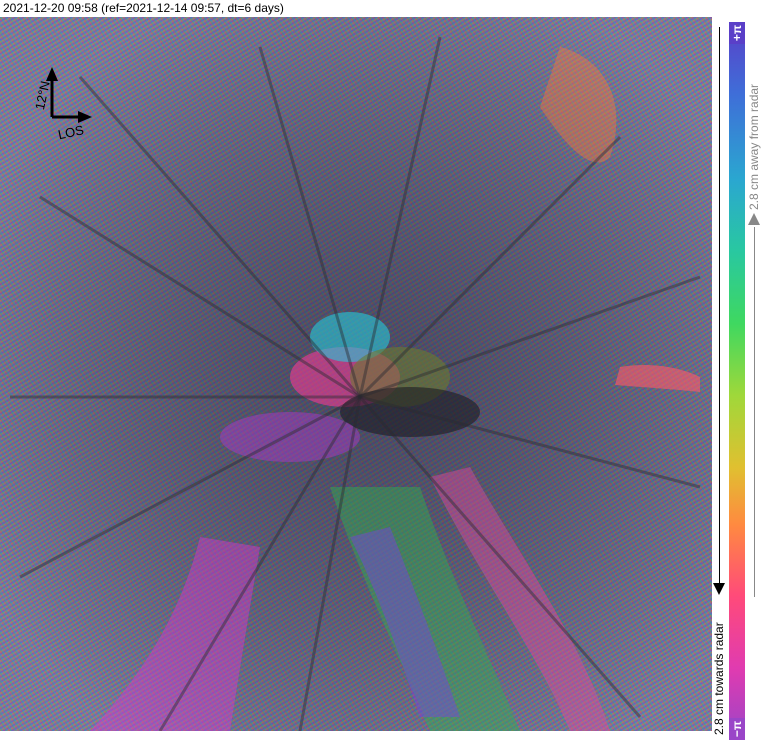 The height and width of the screenshot is (740, 764). I want to click on phase-colorbar, so click(737, 381).